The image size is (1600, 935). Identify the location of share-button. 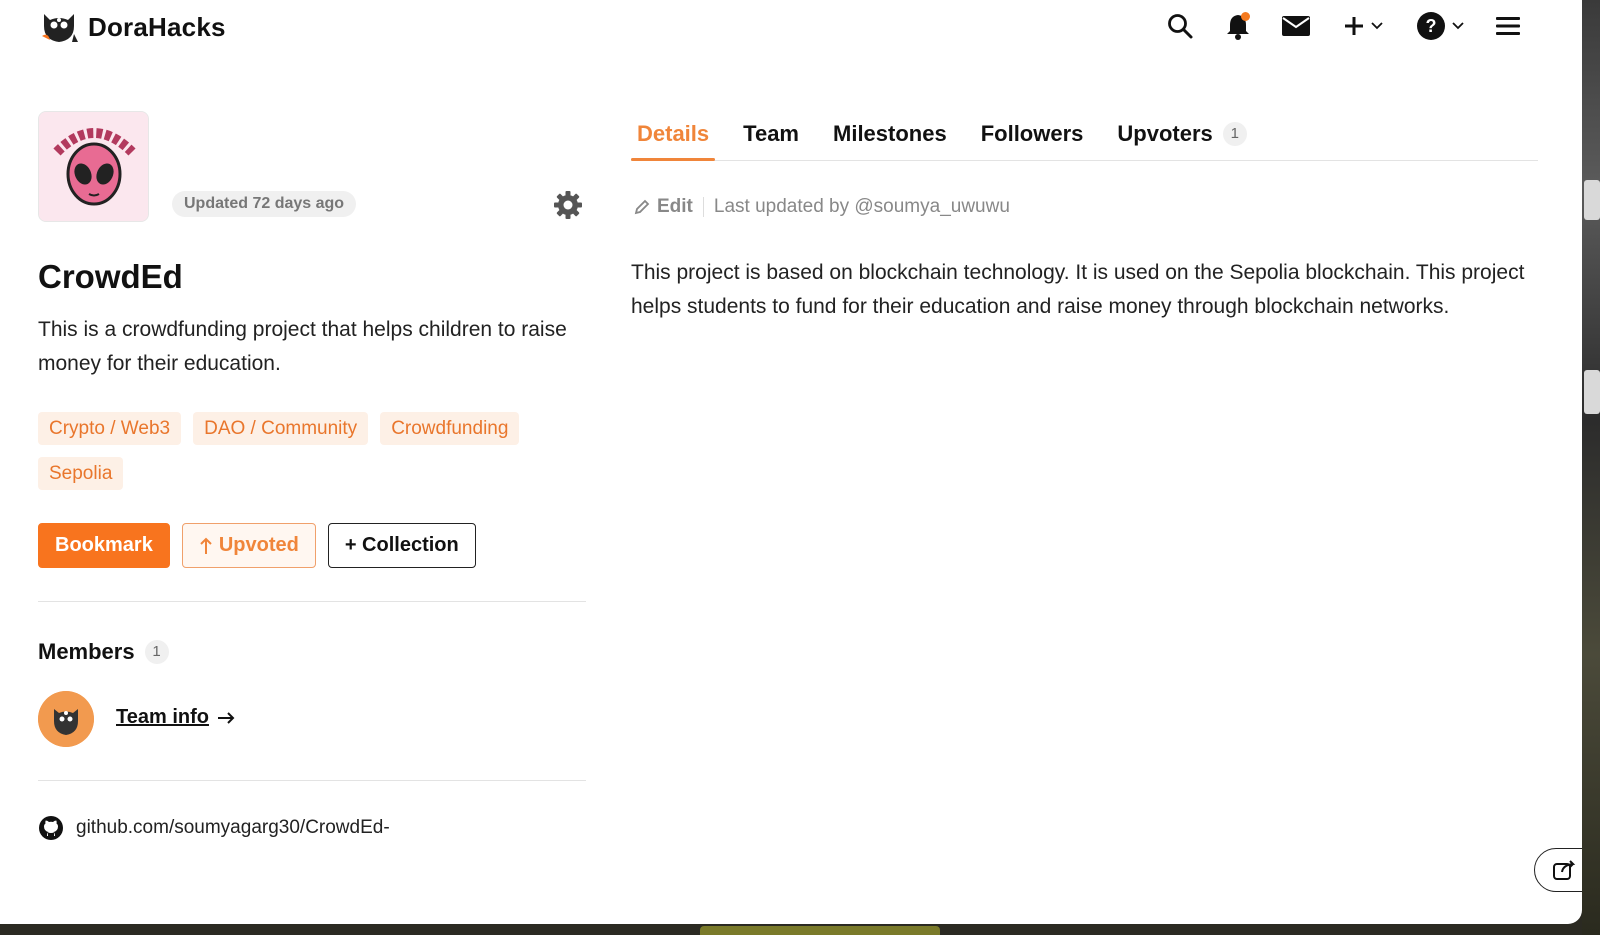
(1558, 870).